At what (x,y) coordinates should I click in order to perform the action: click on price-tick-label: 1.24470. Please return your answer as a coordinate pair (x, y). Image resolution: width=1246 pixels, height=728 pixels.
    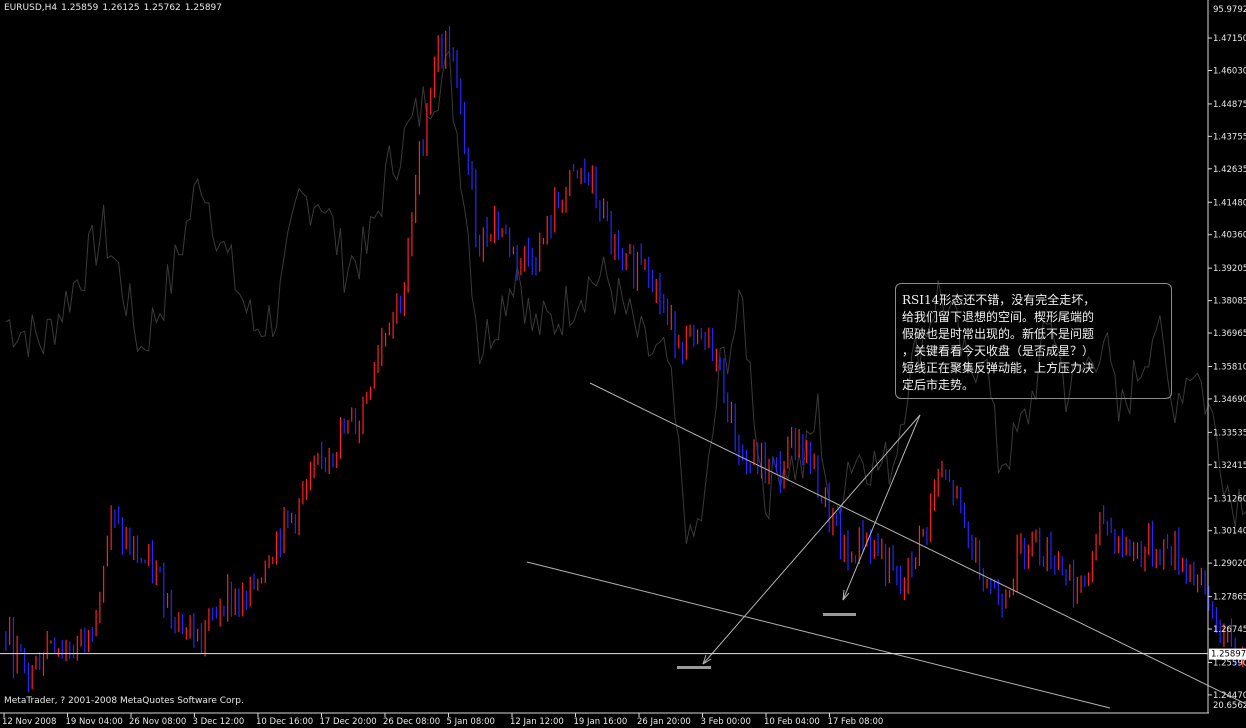
    Looking at the image, I should click on (1229, 696).